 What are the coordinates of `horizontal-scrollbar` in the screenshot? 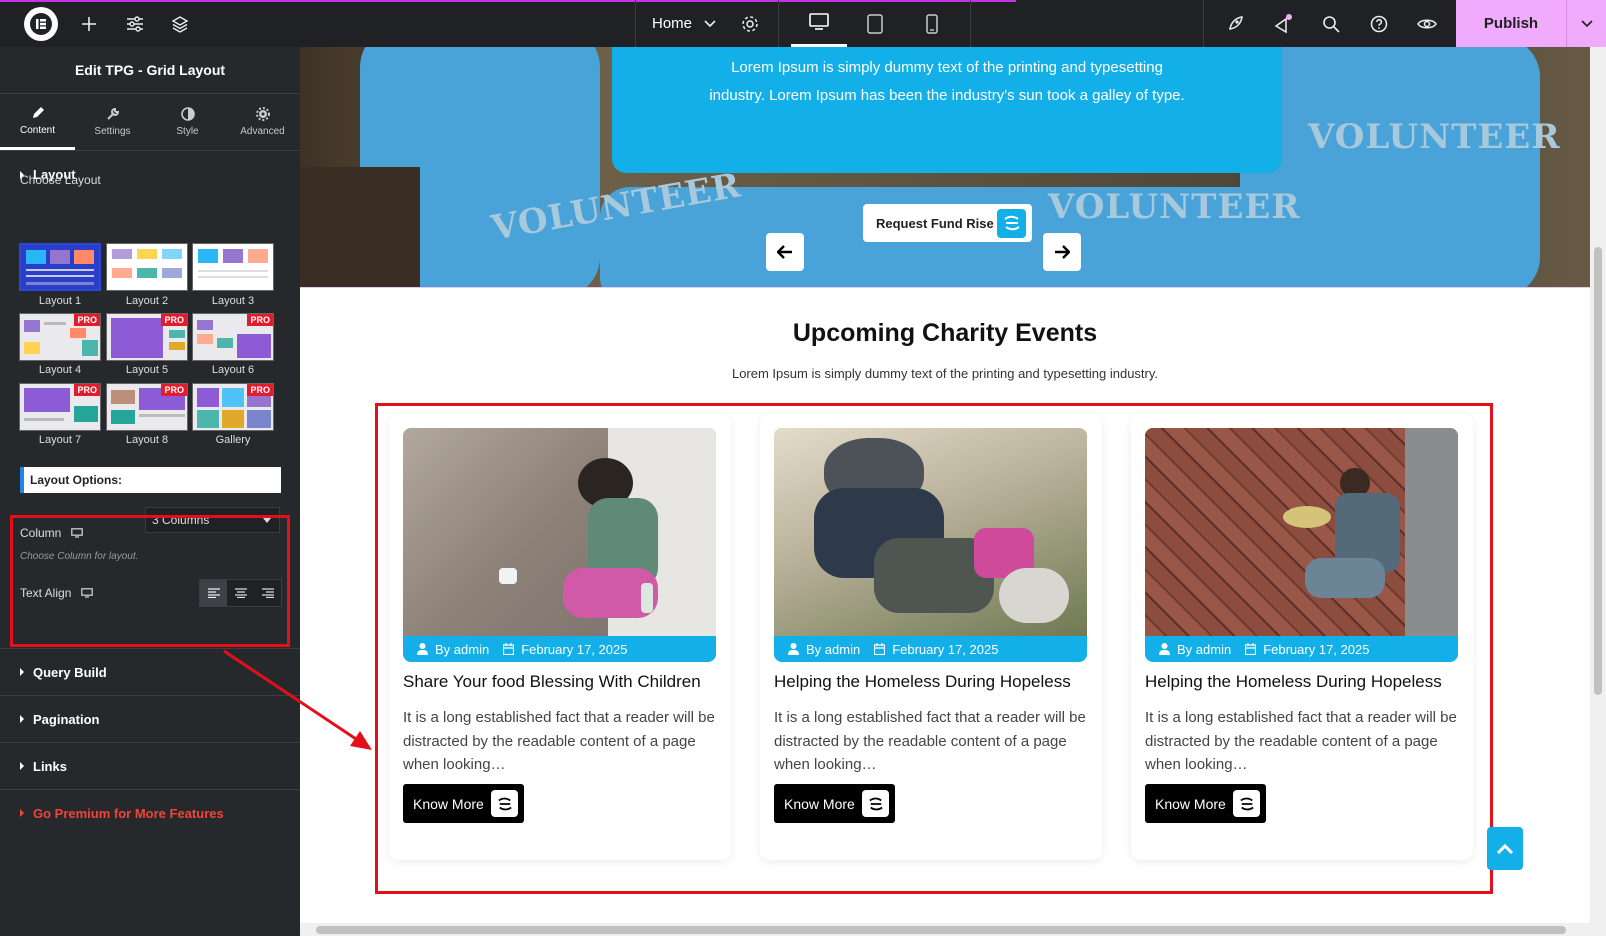 It's located at (945, 929).